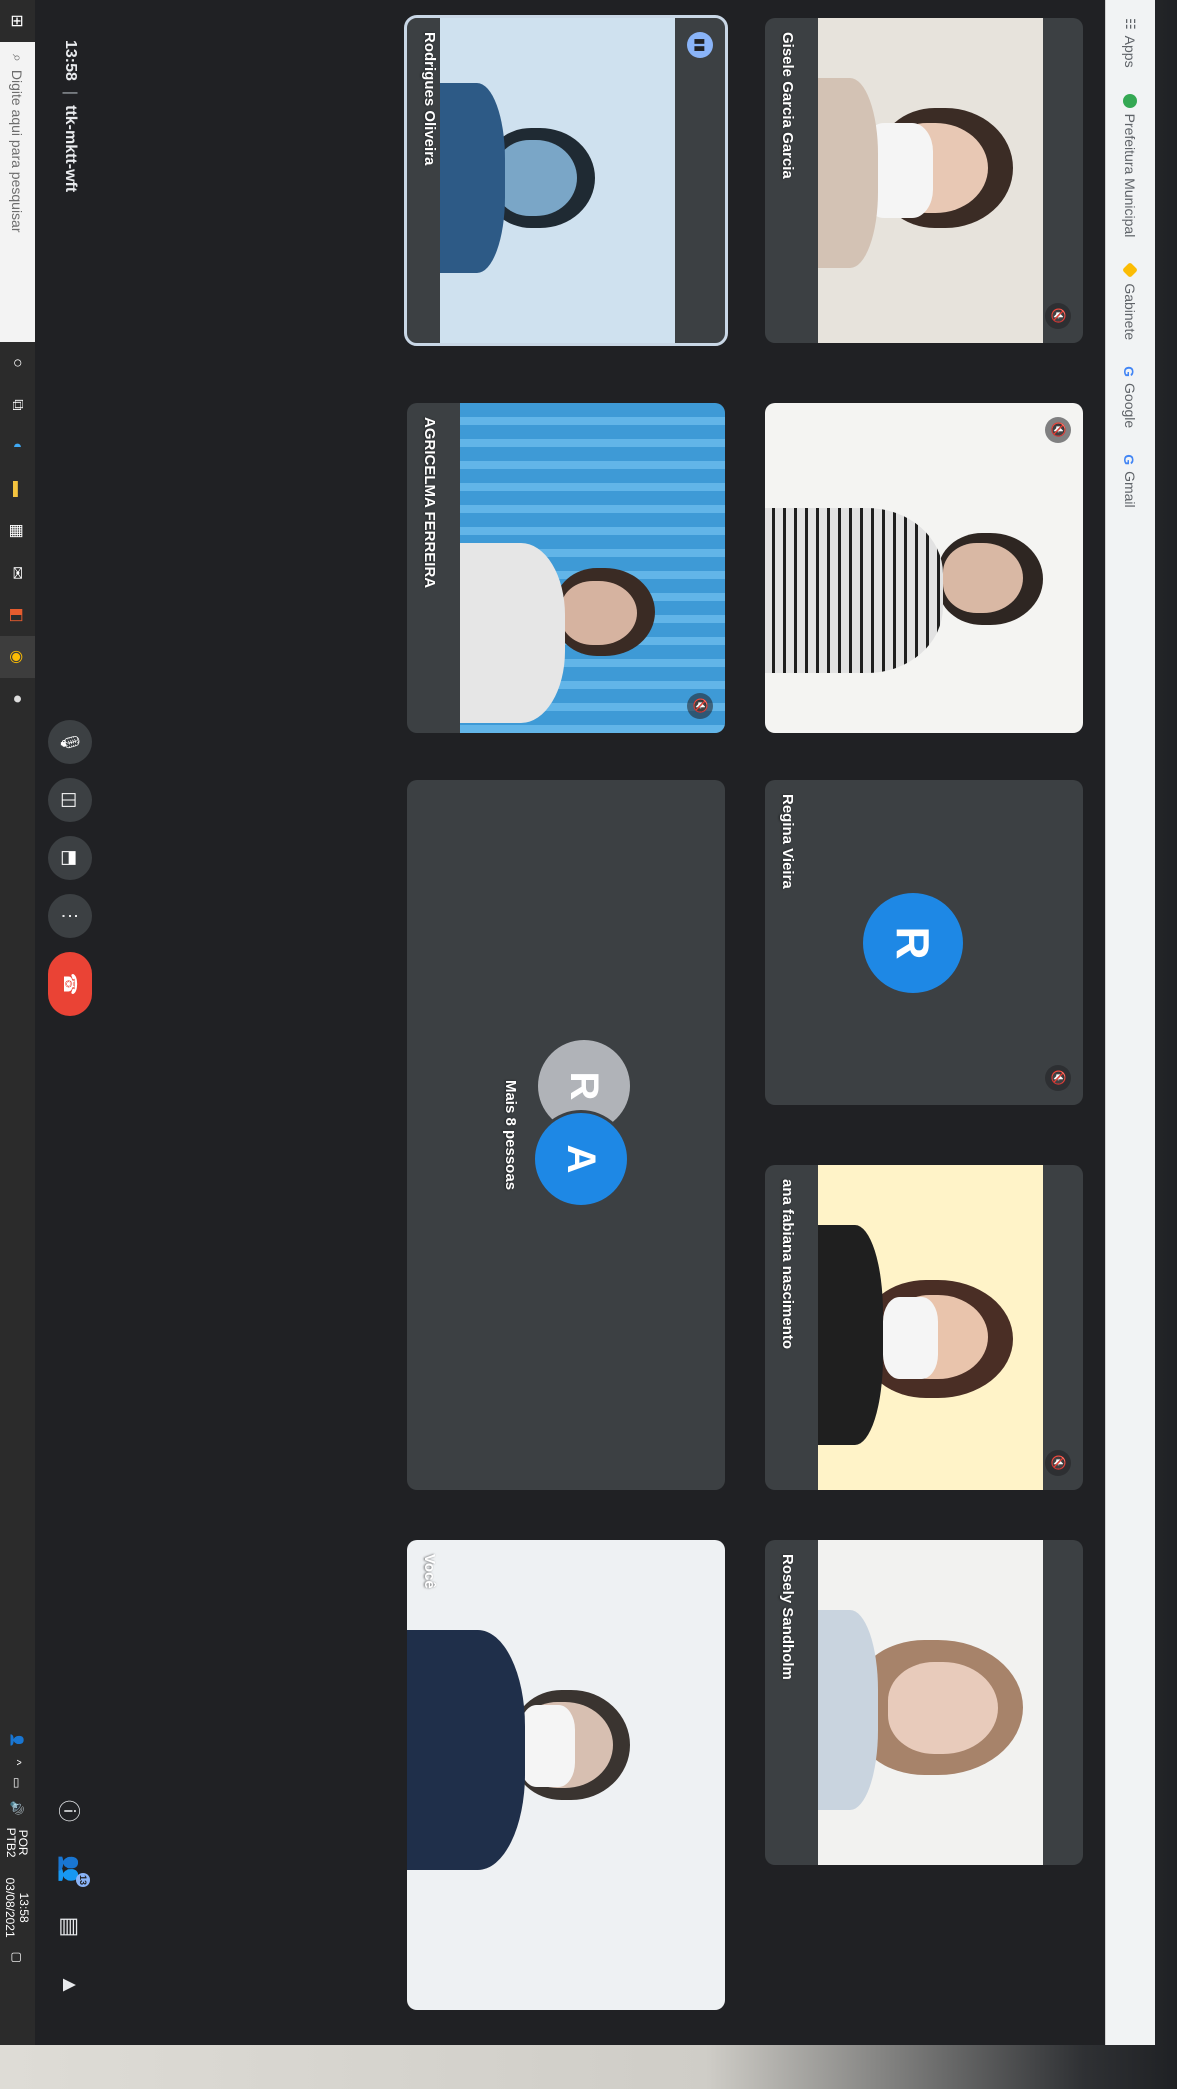 The width and height of the screenshot is (1177, 2089). What do you see at coordinates (787, 1617) in the screenshot?
I see `participant-name: Rosely Sandholm` at bounding box center [787, 1617].